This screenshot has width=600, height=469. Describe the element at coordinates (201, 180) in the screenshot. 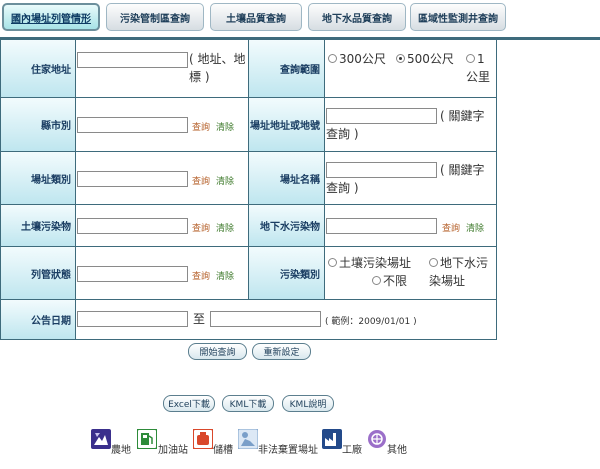

I see `site-category-query-link: 查詢` at that location.